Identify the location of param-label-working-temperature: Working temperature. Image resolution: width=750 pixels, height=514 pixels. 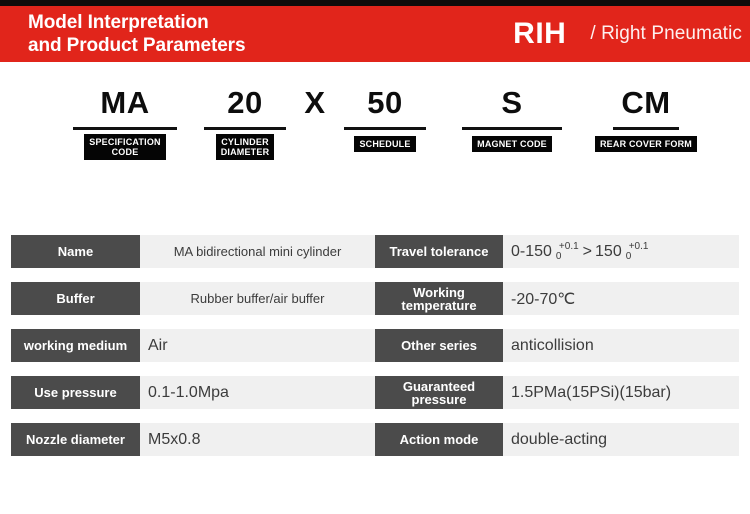
(439, 298).